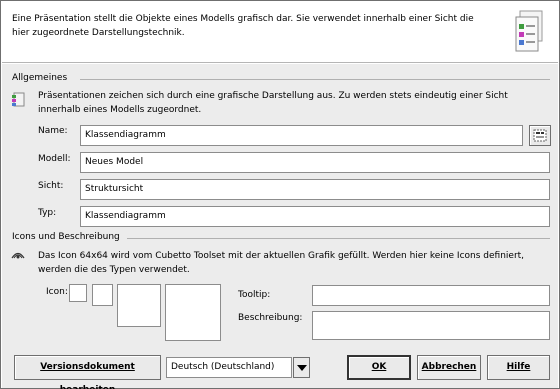 The image size is (560, 389). I want to click on model-field: Neues Model, so click(315, 162).